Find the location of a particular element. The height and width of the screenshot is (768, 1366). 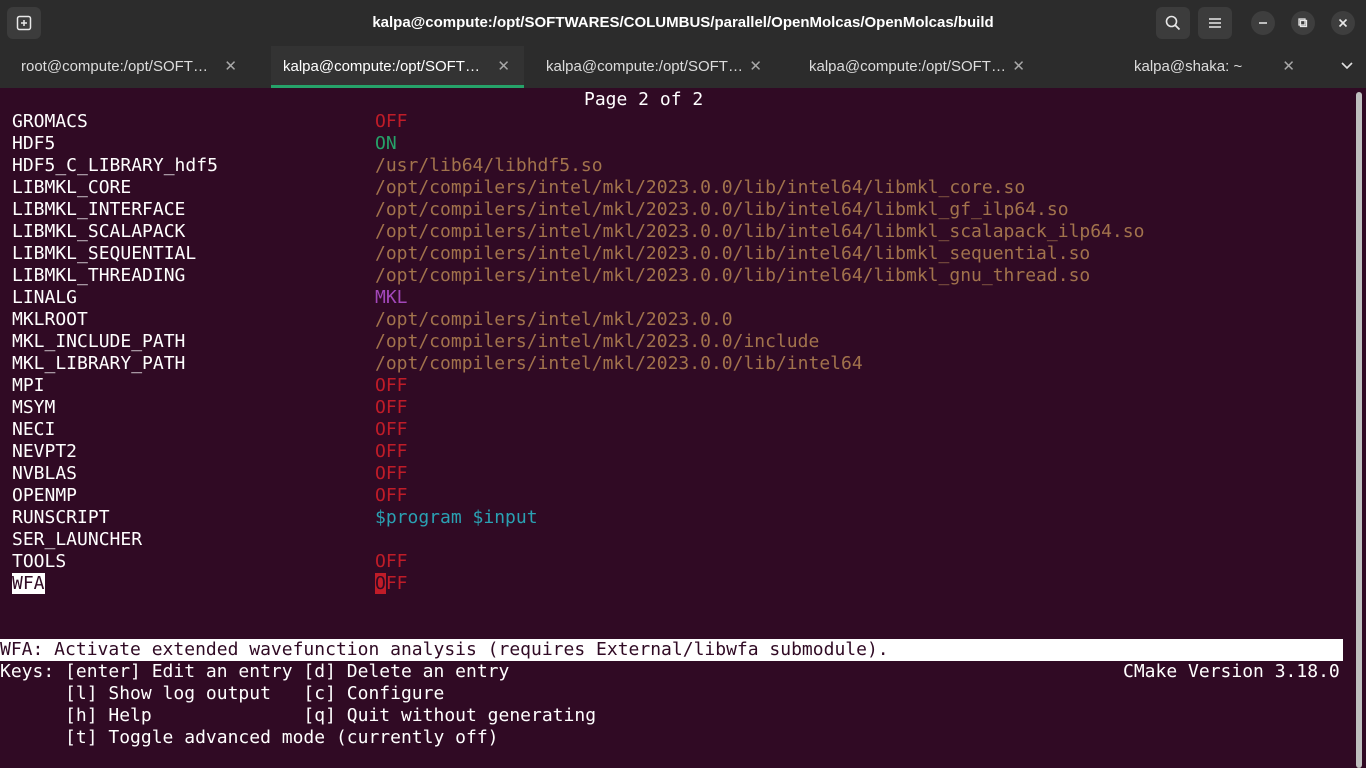

hamburger-menu-icon is located at coordinates (1215, 23).